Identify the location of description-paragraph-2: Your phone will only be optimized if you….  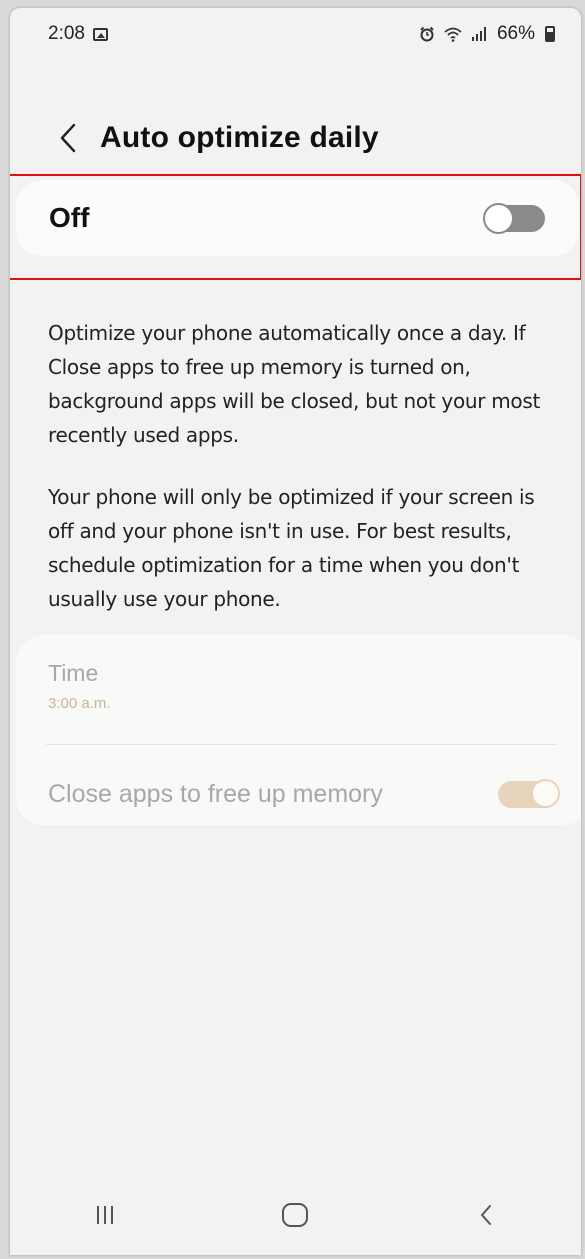
(291, 548).